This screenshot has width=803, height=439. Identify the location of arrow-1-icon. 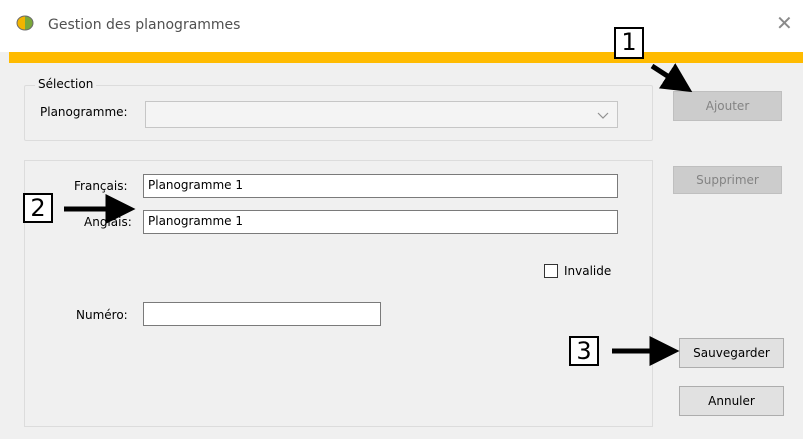
(671, 78).